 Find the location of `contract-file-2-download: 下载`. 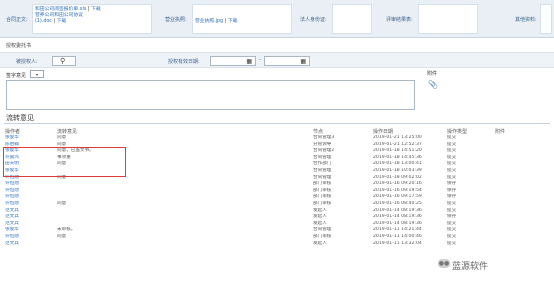

contract-file-2-download: 下载 is located at coordinates (62, 21).